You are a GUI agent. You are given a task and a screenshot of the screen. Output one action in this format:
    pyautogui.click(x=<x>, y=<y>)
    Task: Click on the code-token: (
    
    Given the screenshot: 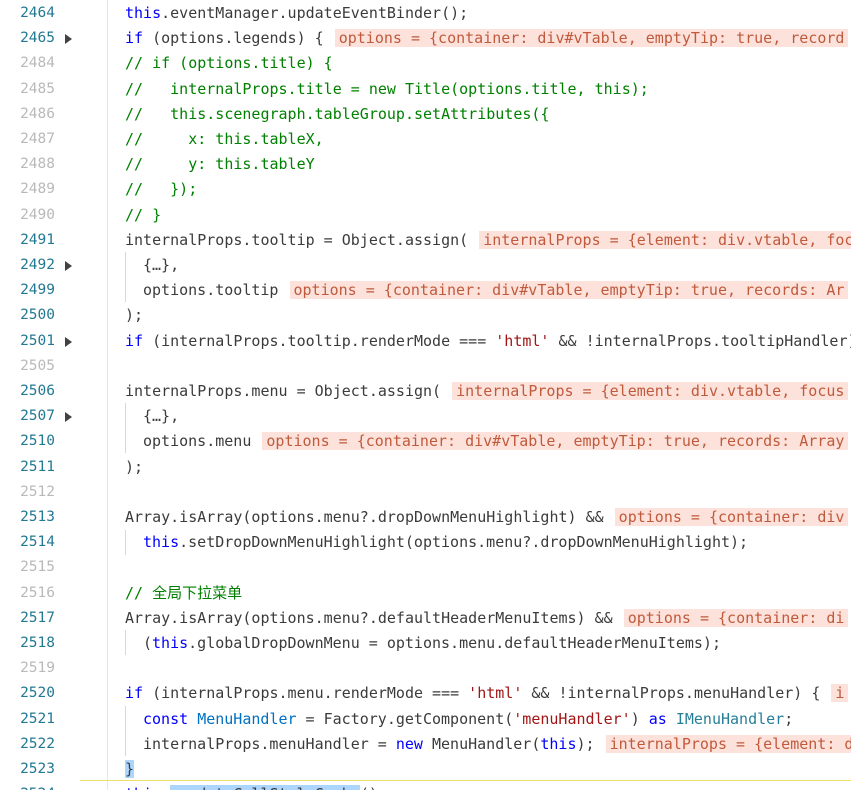 What is the action you would take?
    pyautogui.click(x=148, y=643)
    